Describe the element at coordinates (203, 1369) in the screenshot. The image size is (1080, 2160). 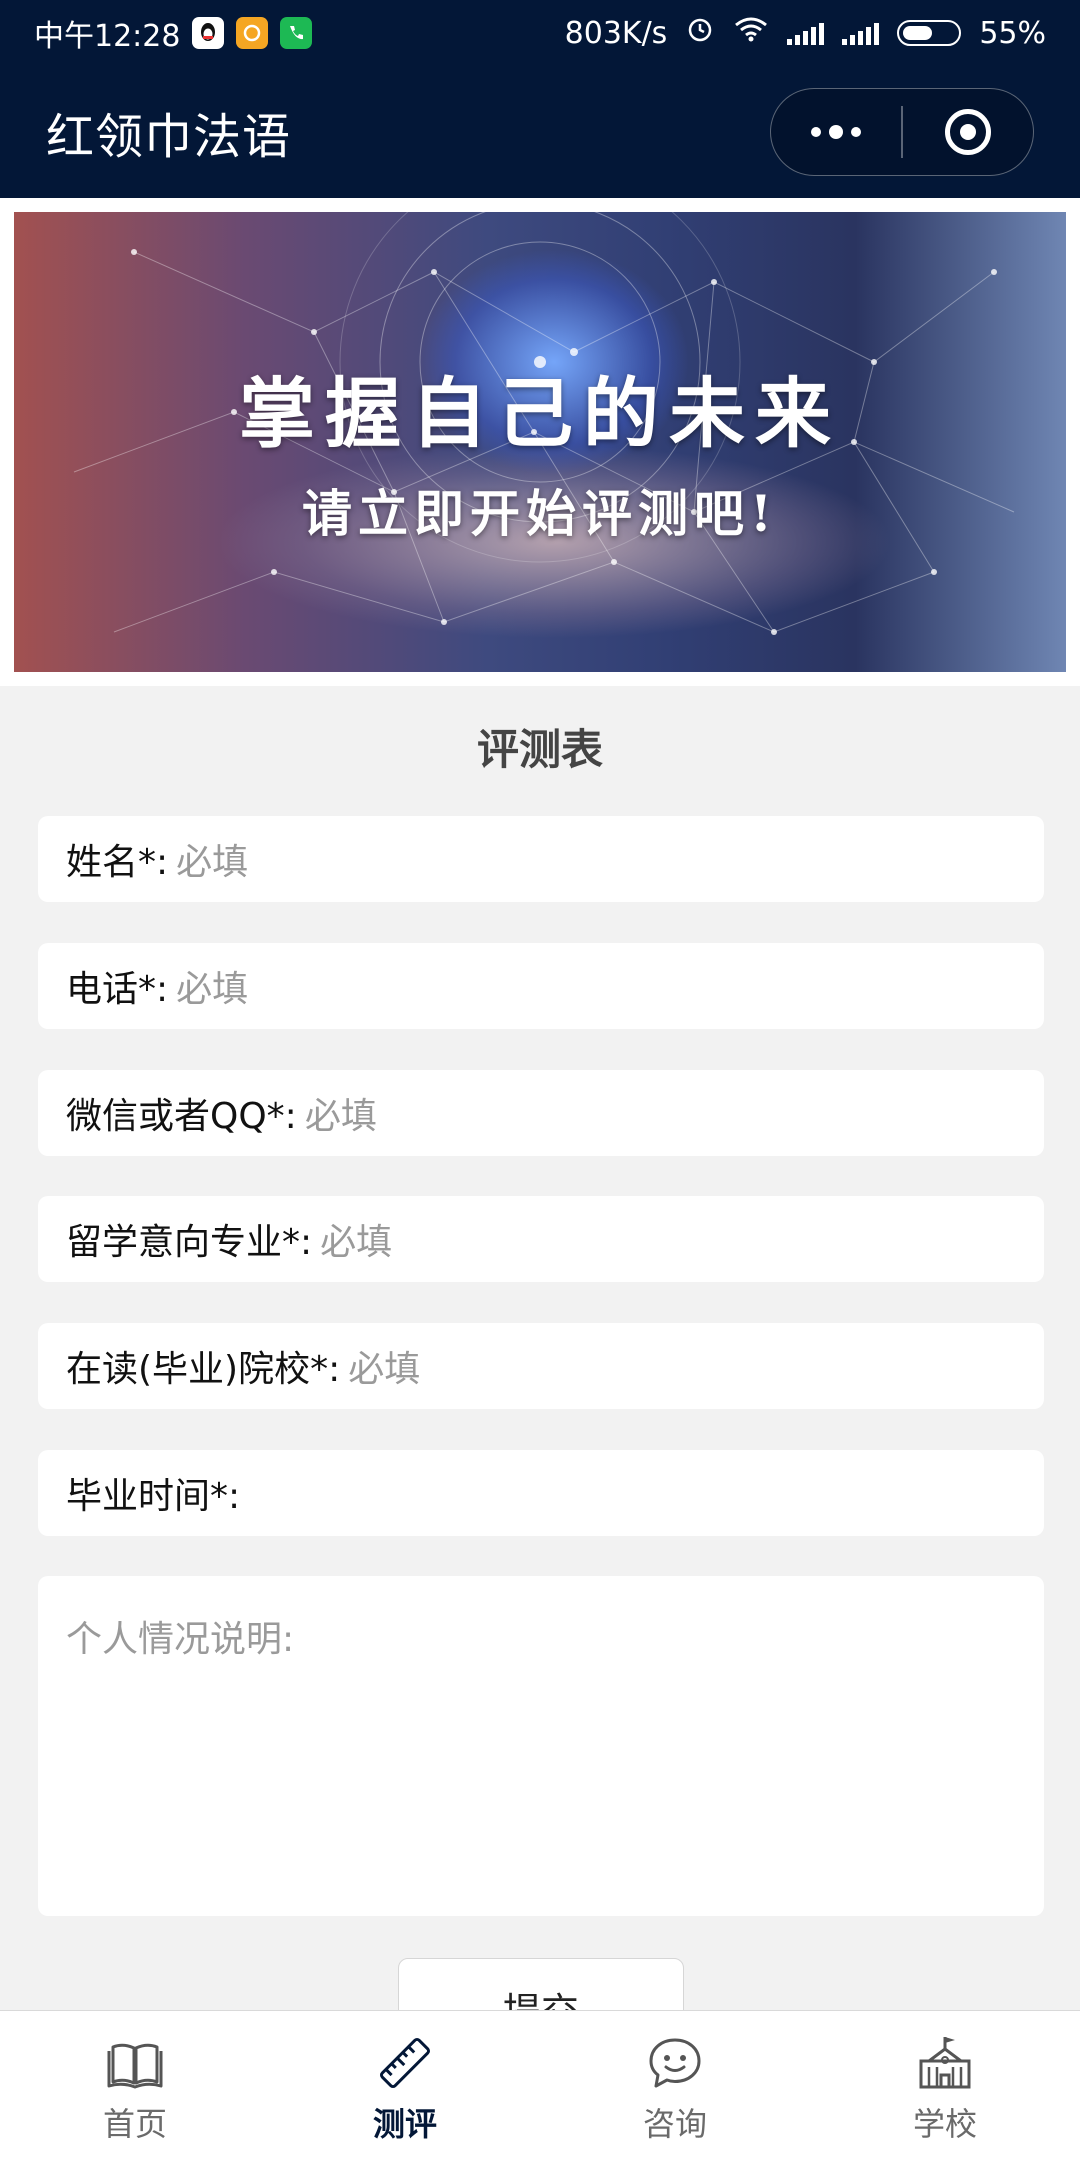
I see `school-label: 在读(毕业)院校*:` at that location.